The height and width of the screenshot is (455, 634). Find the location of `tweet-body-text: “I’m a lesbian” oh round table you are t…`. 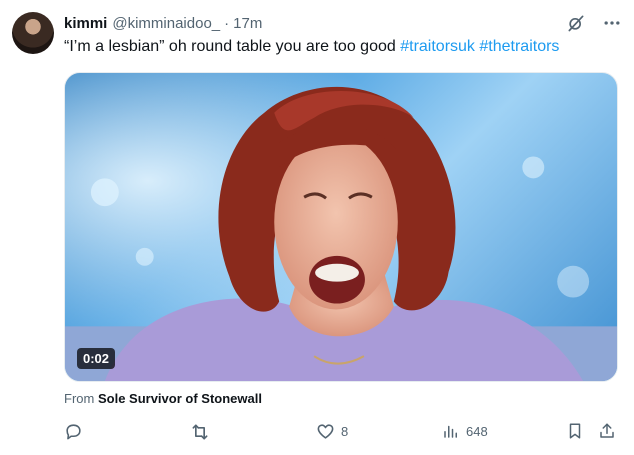

tweet-body-text: “I’m a lesbian” oh round table you are t… is located at coordinates (230, 46).